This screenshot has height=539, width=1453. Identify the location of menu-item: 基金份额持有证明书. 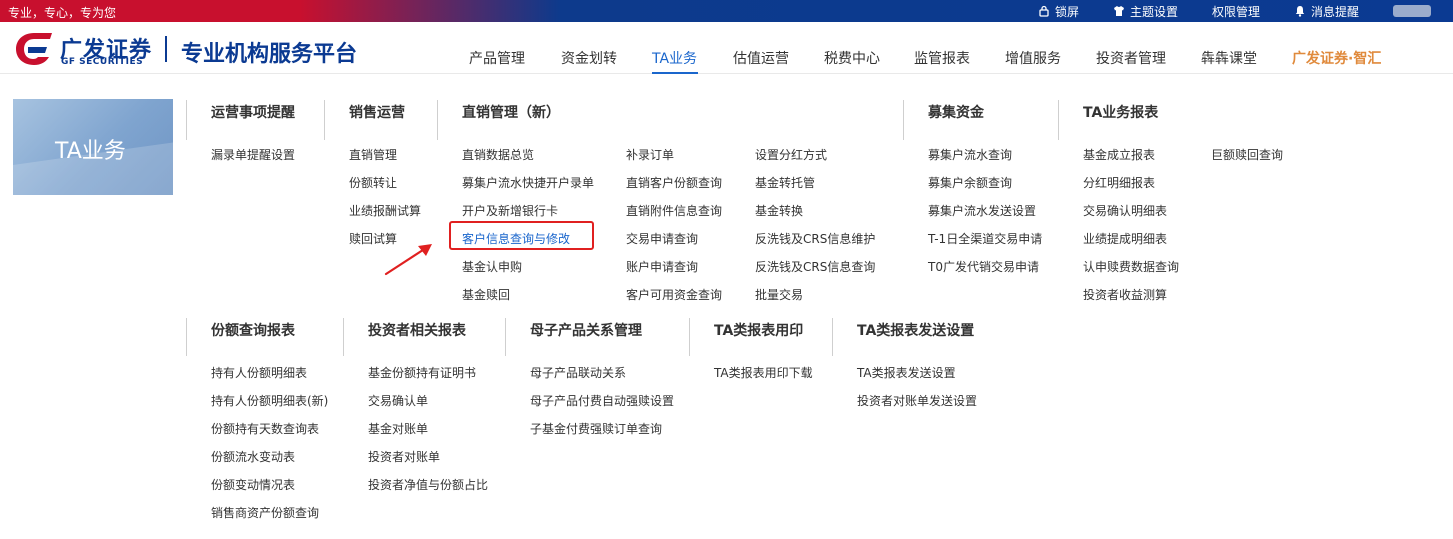
(422, 372).